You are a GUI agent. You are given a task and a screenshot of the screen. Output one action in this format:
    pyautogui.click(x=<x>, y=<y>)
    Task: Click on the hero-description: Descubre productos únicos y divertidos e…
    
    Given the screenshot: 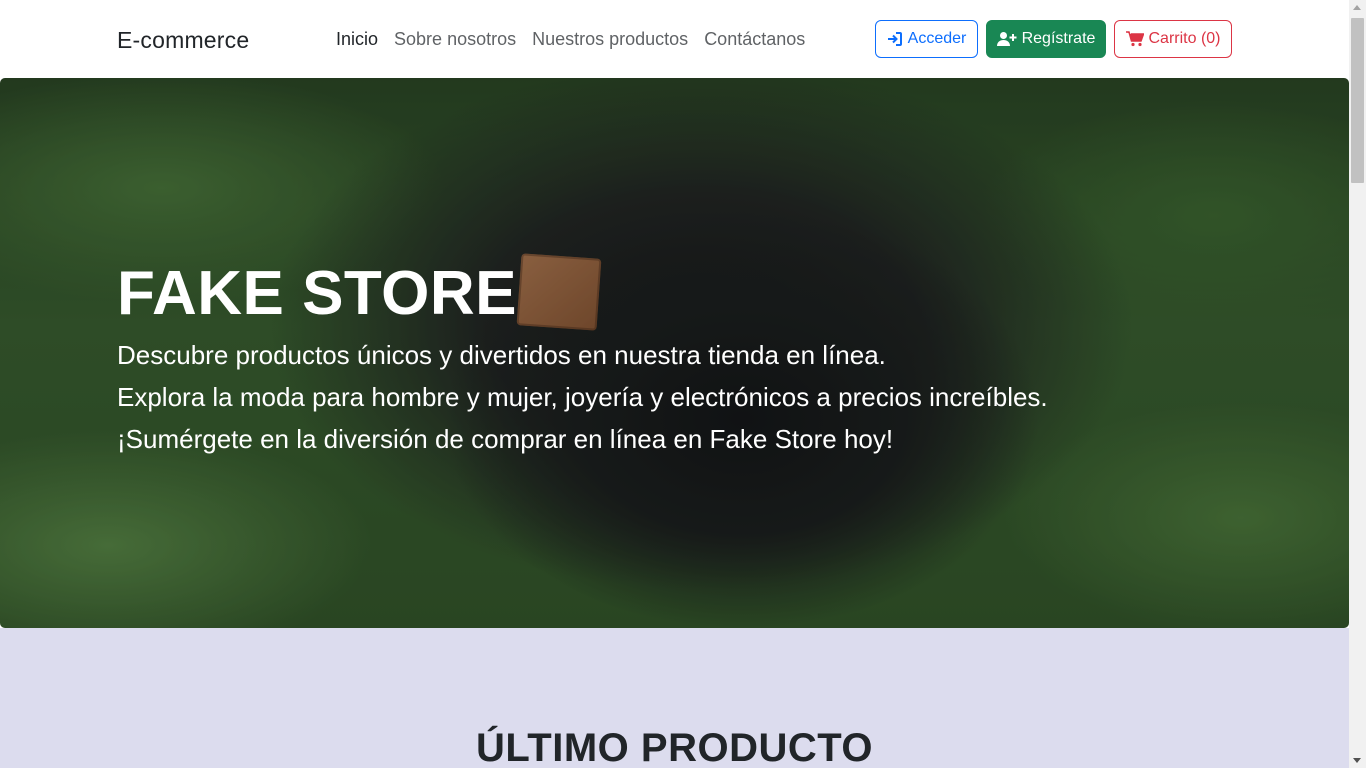 What is the action you would take?
    pyautogui.click(x=617, y=397)
    